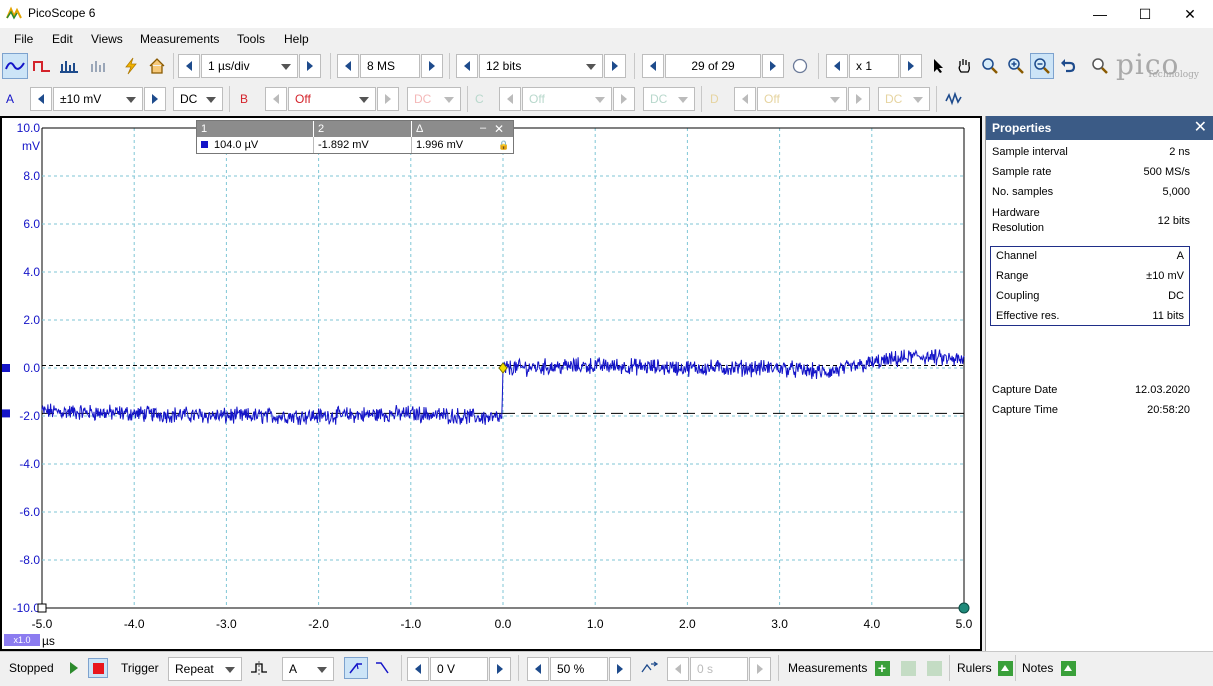 The height and width of the screenshot is (686, 1213). I want to click on menu-measurements: Measurements, so click(179, 39).